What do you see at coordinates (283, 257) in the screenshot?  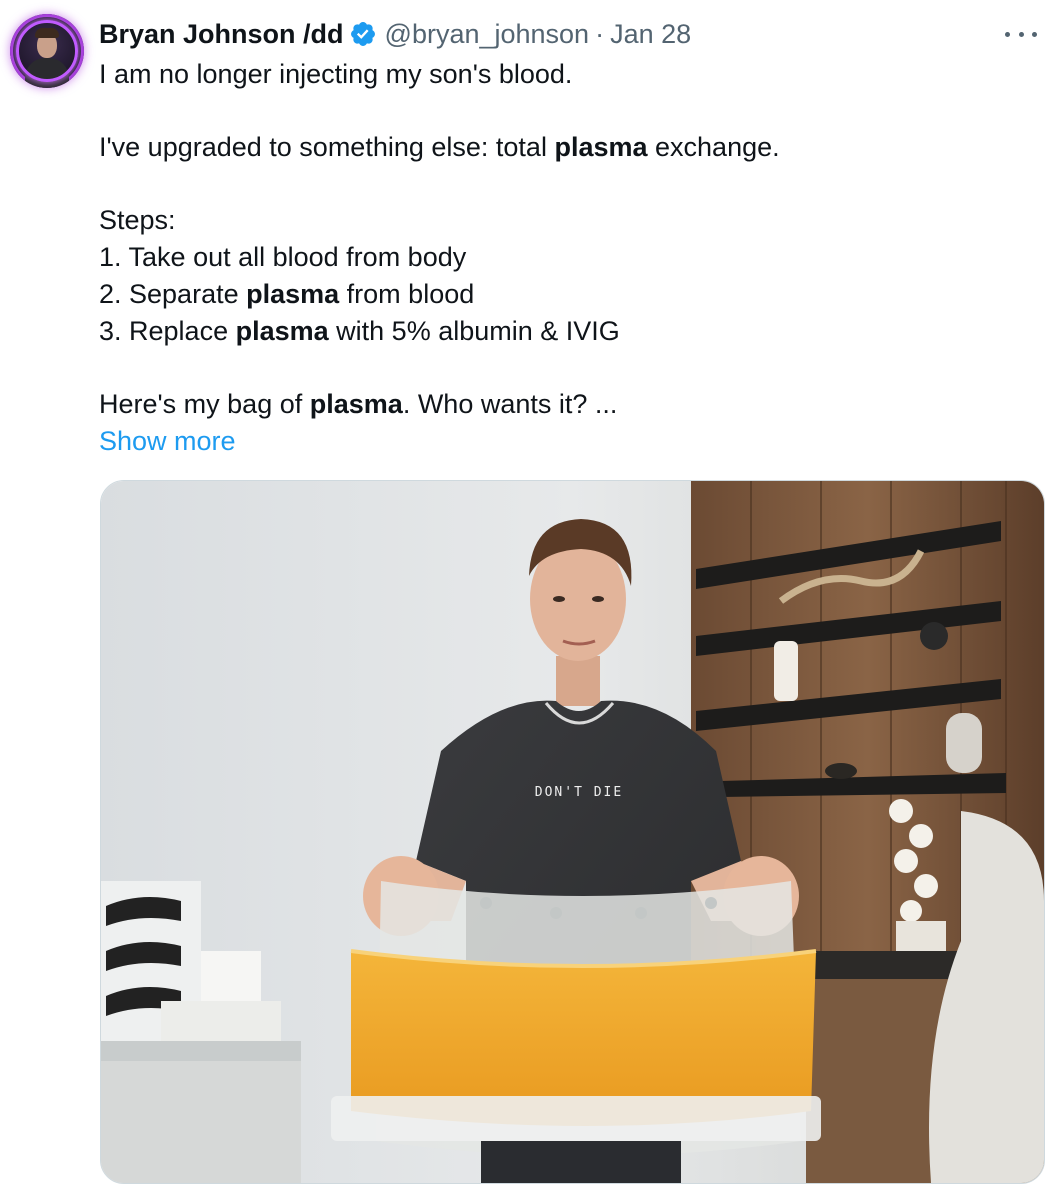 I see `step-item: 1. Take out all blood from body` at bounding box center [283, 257].